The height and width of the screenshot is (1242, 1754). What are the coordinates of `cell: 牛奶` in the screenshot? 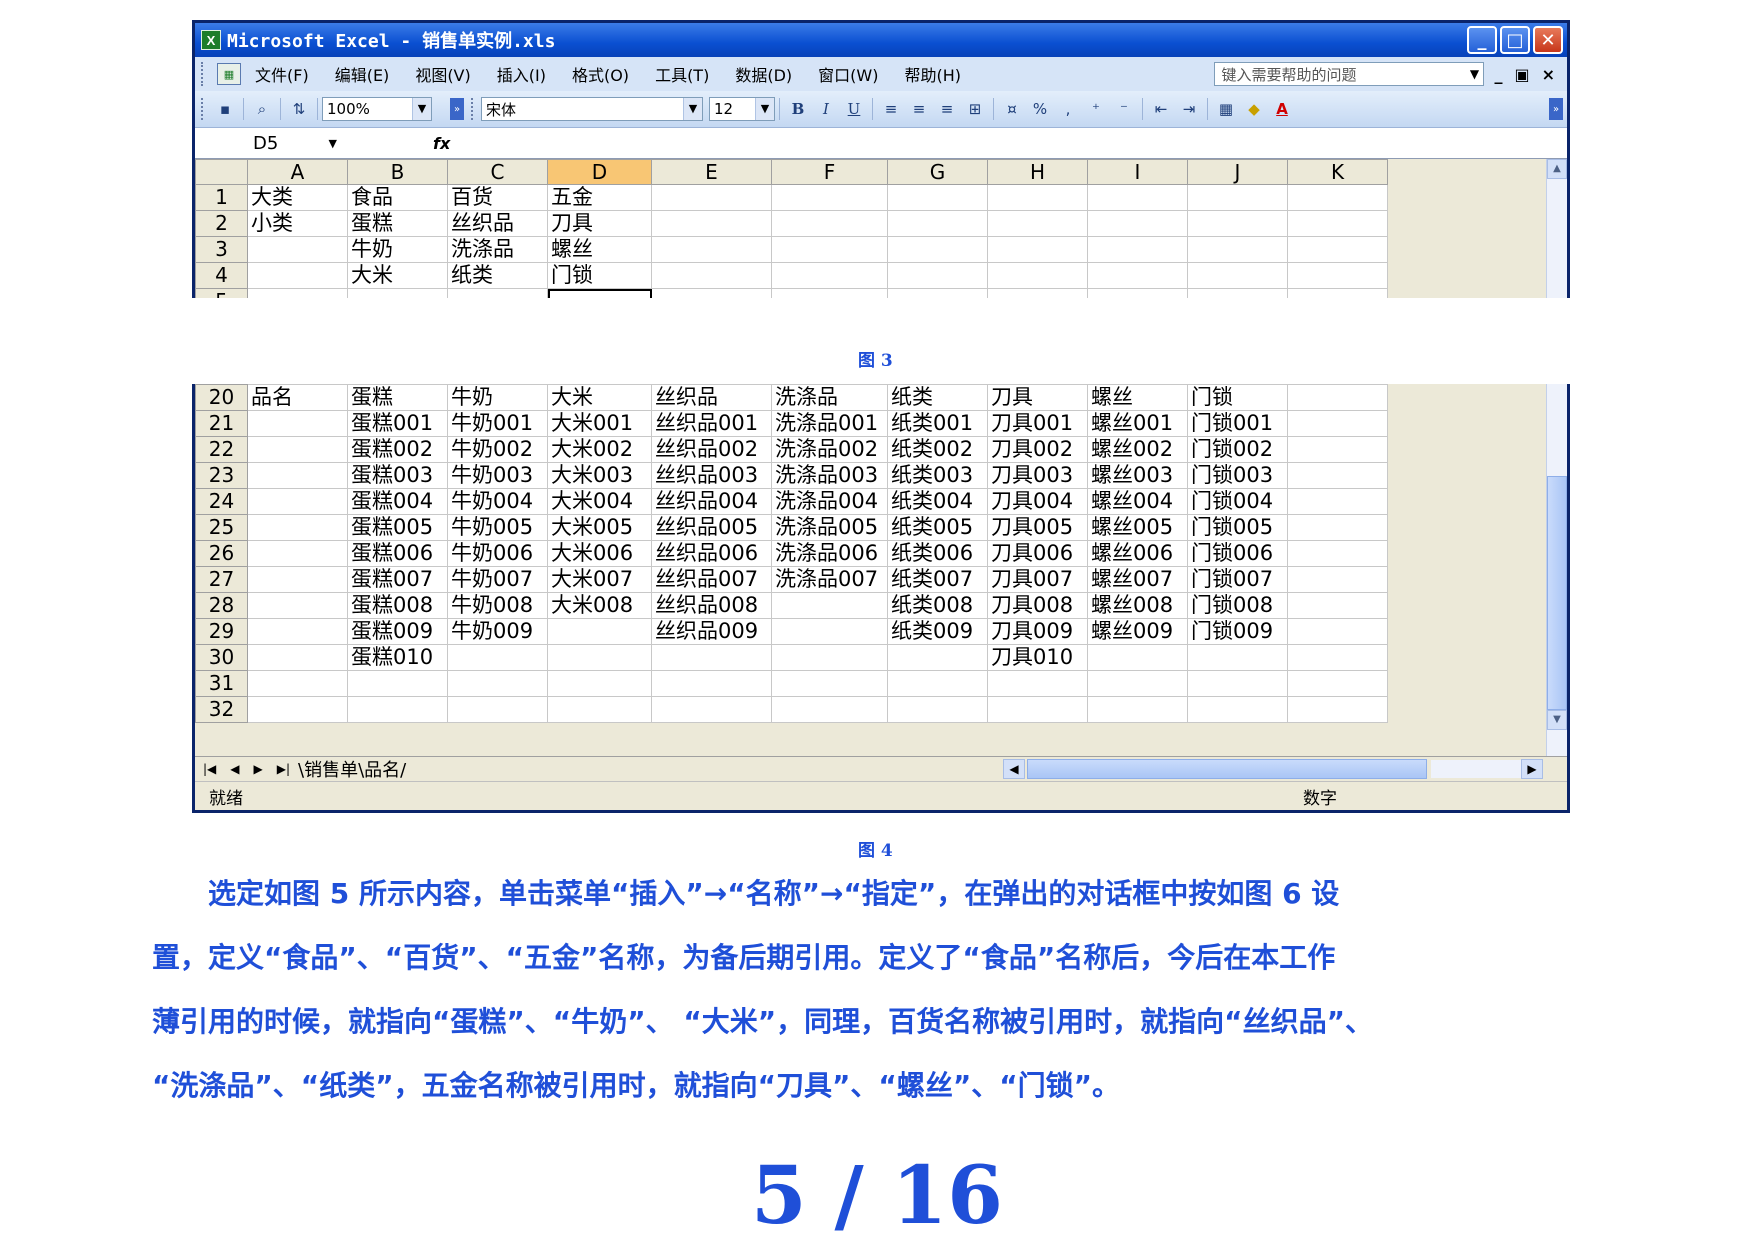 It's located at (397, 249).